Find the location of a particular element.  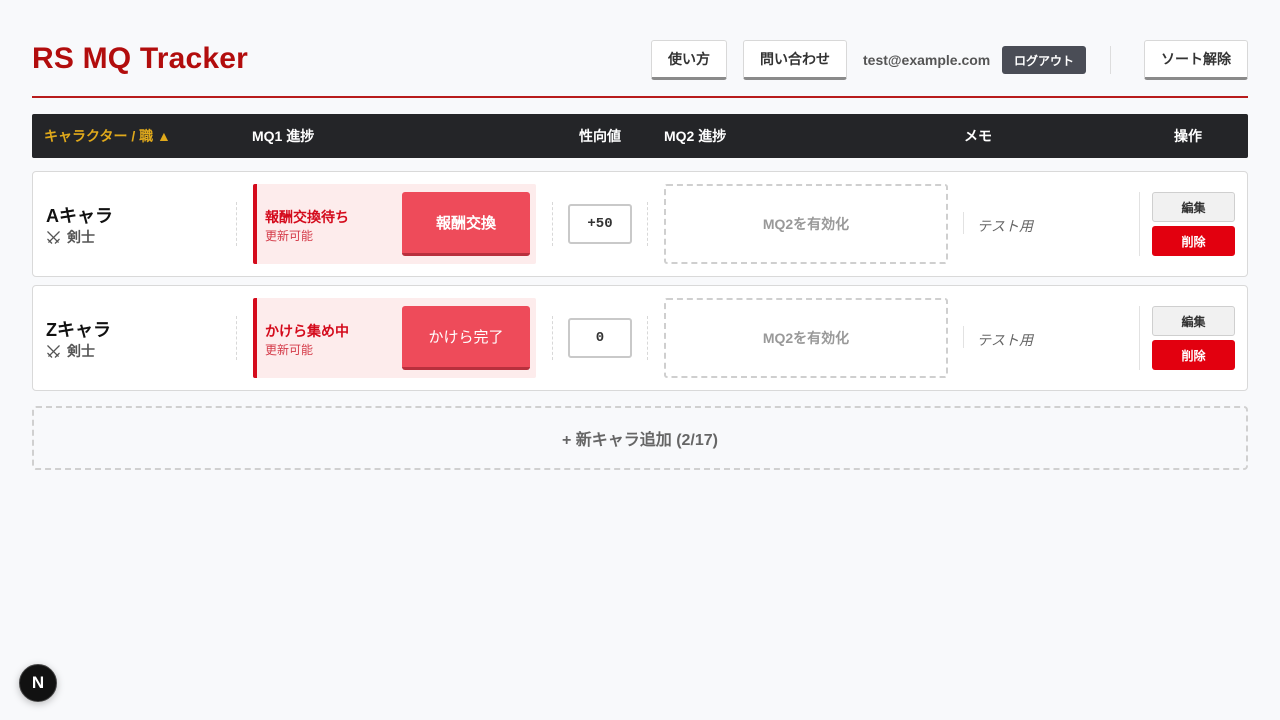

character-name: Zキャラ is located at coordinates (78, 330).